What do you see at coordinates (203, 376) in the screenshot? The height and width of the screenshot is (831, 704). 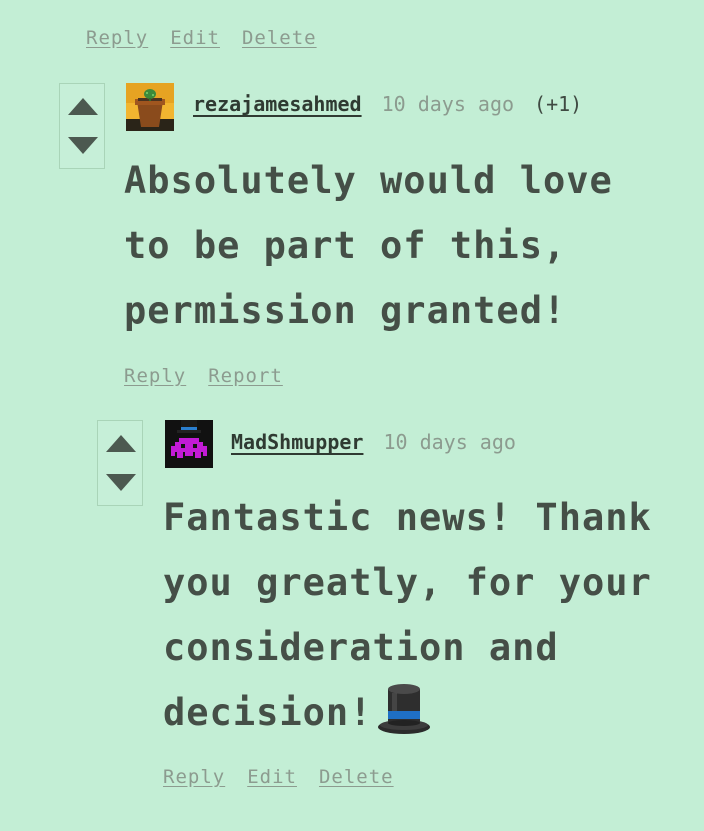 I see `comment-actions: Reply Report` at bounding box center [203, 376].